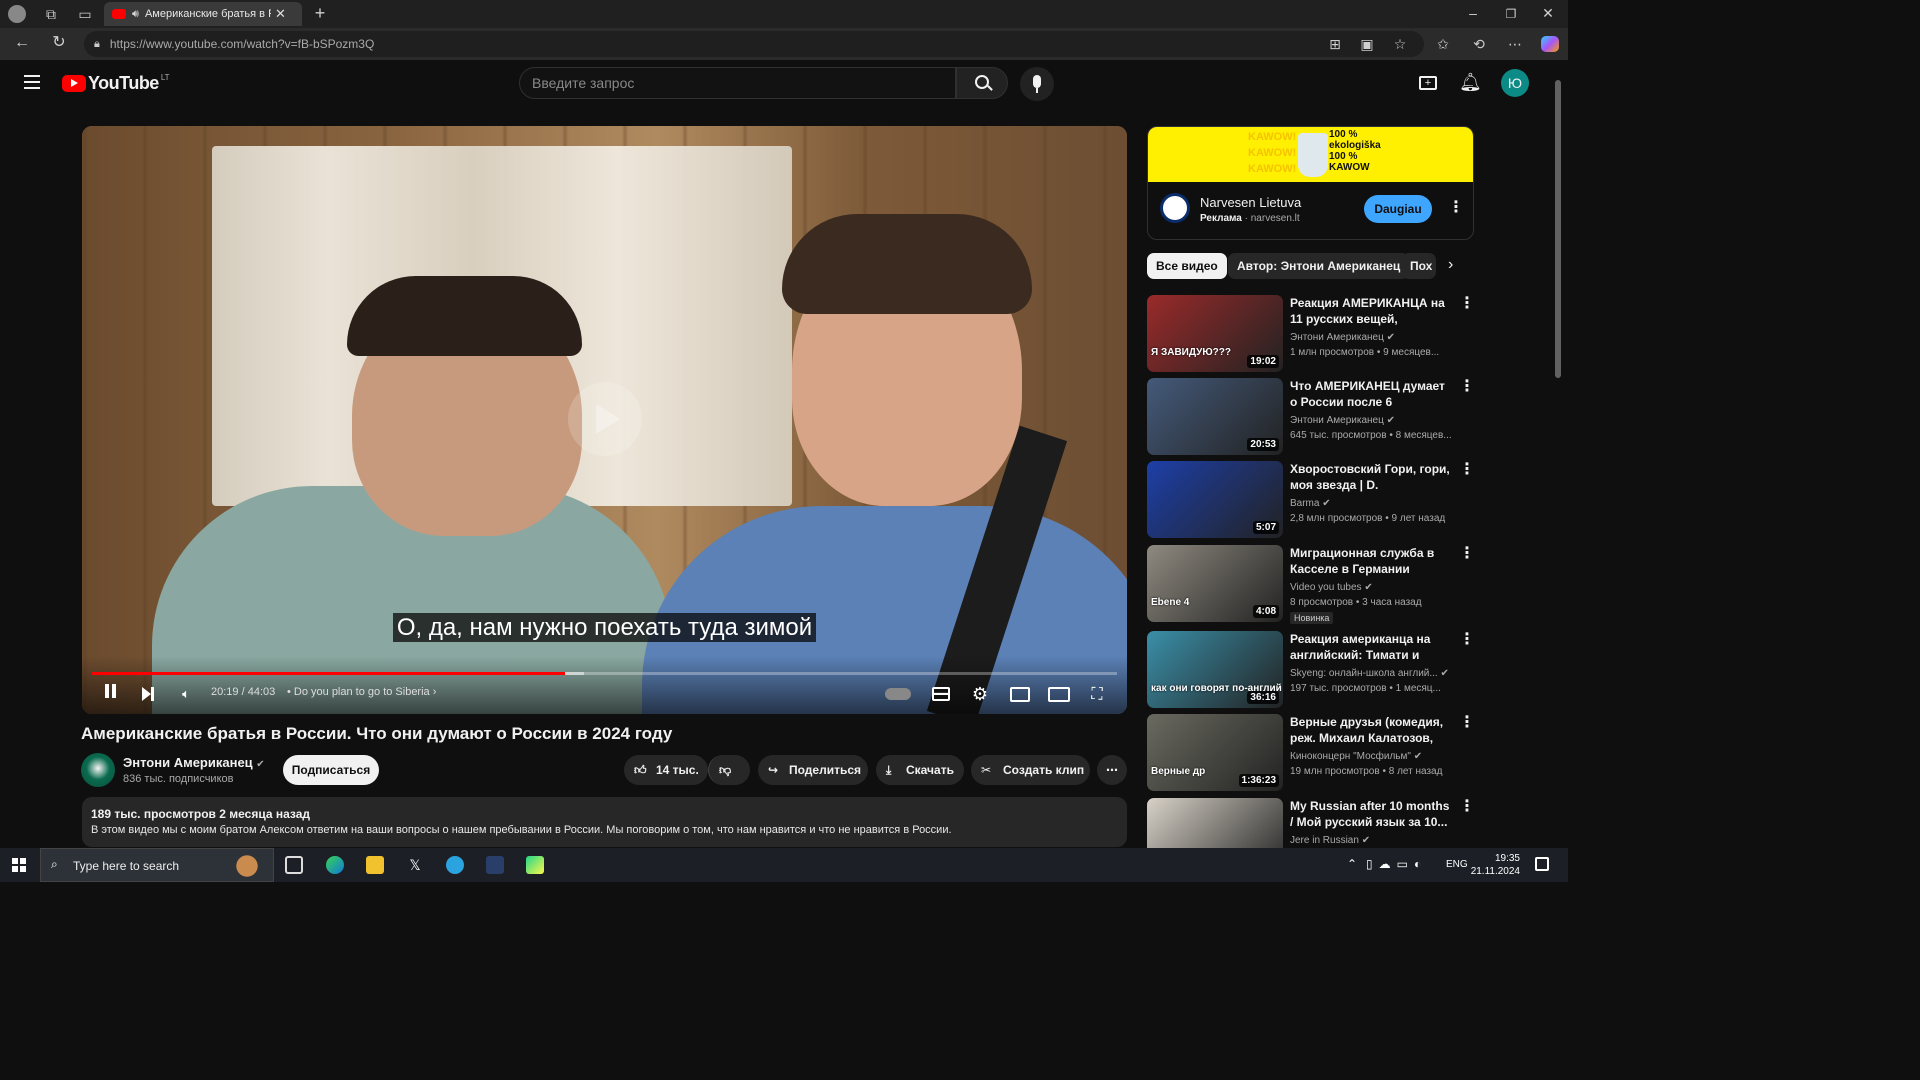 The height and width of the screenshot is (1080, 1920). What do you see at coordinates (135, 14) in the screenshot?
I see `audio-playing-icon: 🔊︎` at bounding box center [135, 14].